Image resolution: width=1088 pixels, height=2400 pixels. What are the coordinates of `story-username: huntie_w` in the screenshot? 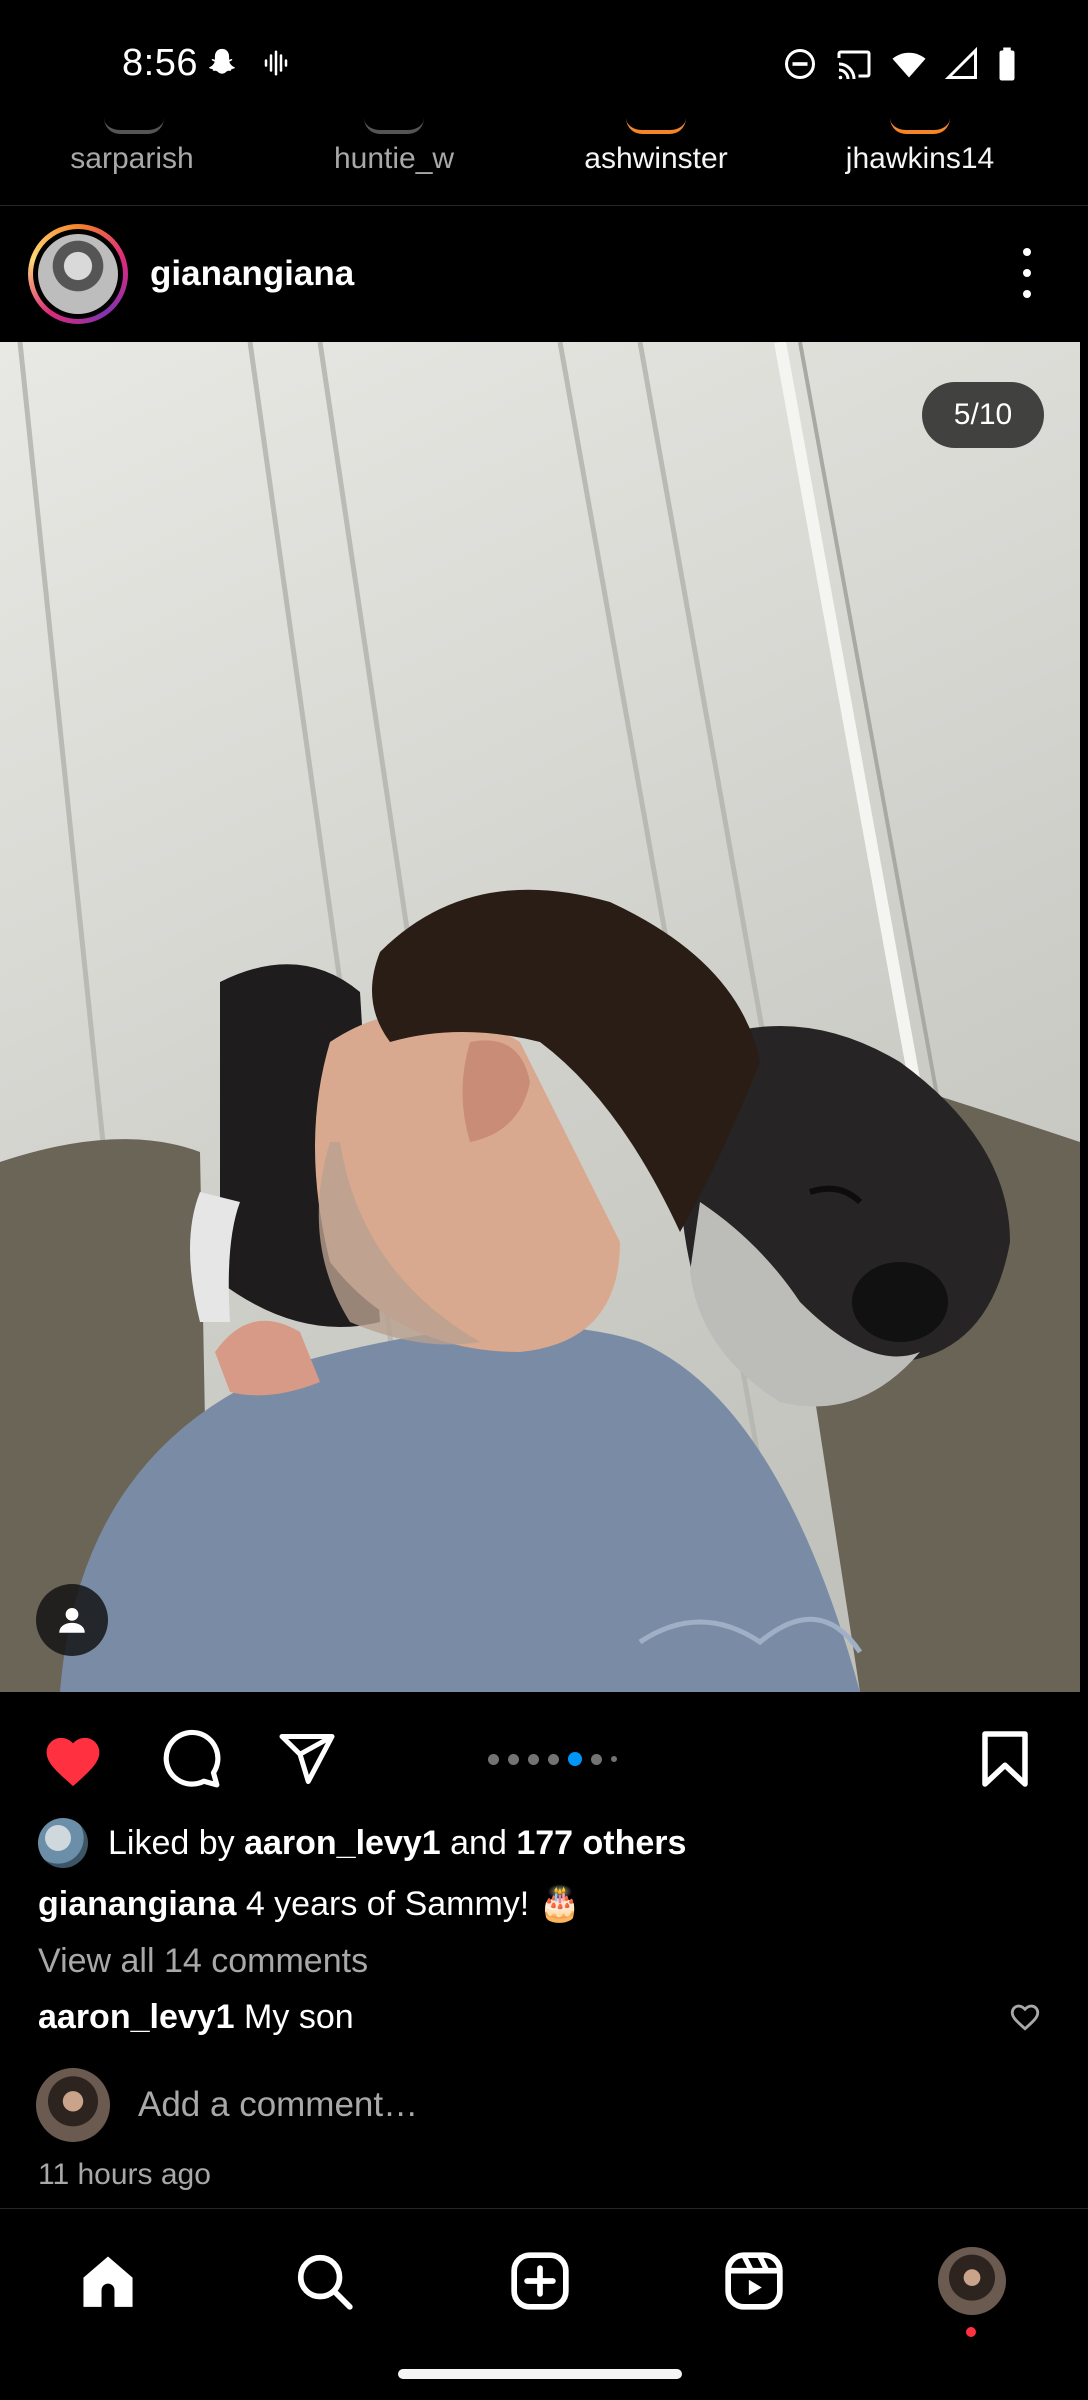 It's located at (394, 159).